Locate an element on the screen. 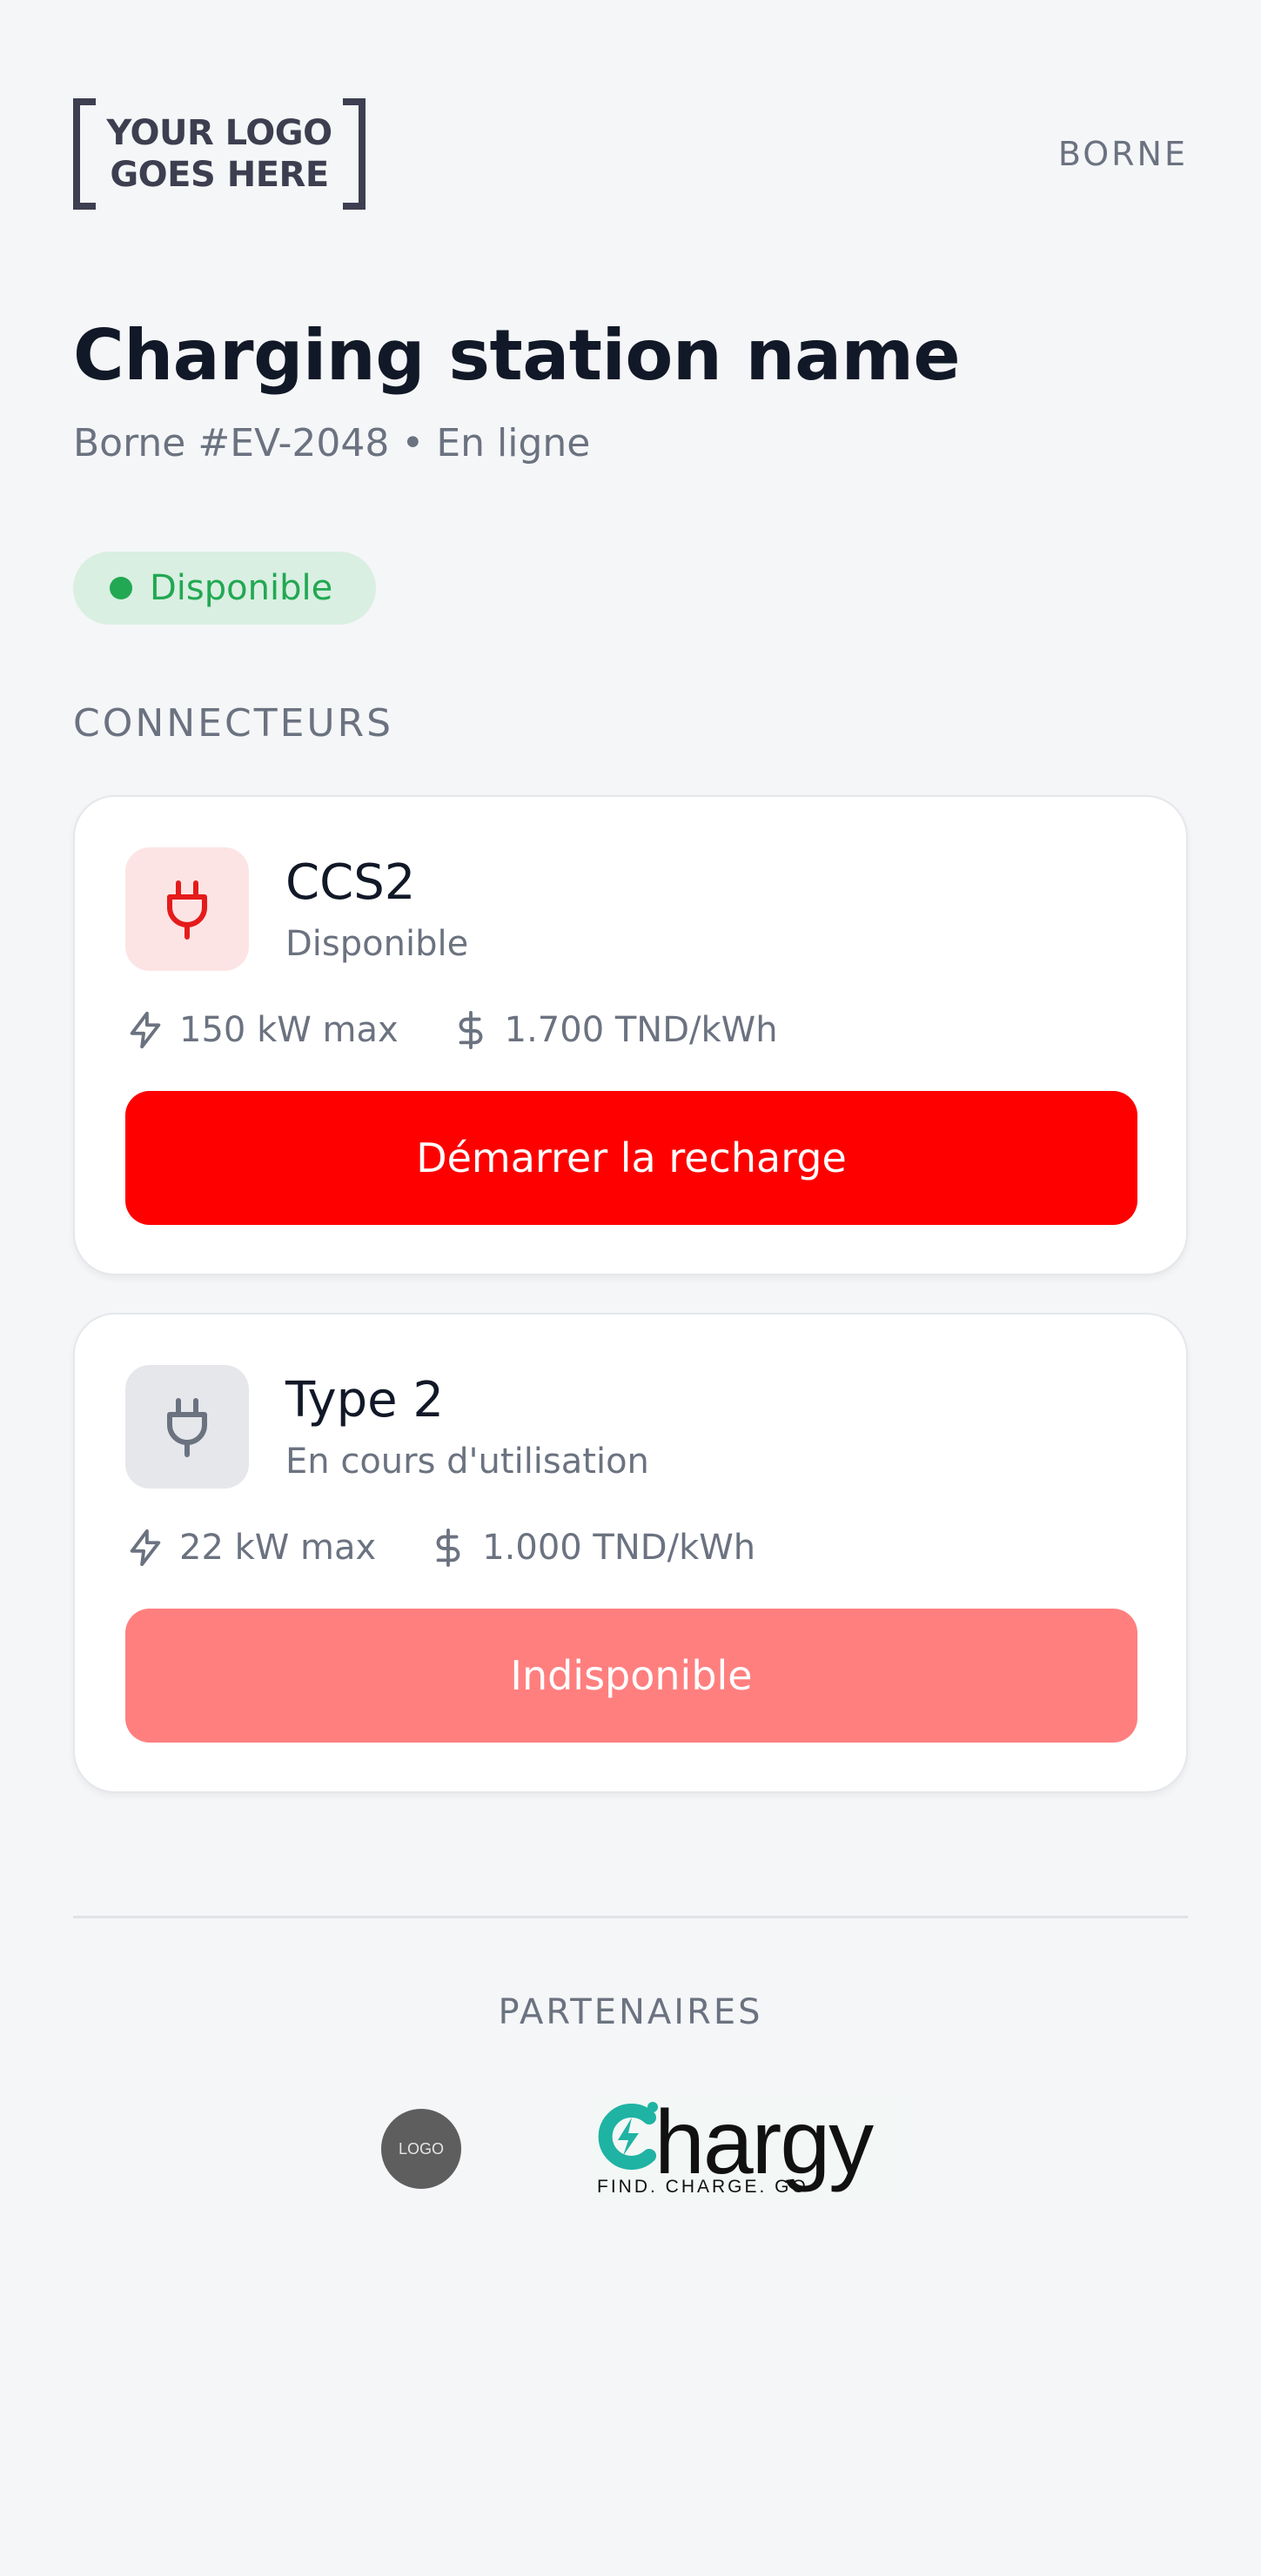 The height and width of the screenshot is (2576, 1261). logo-bracket-left is located at coordinates (84, 154).